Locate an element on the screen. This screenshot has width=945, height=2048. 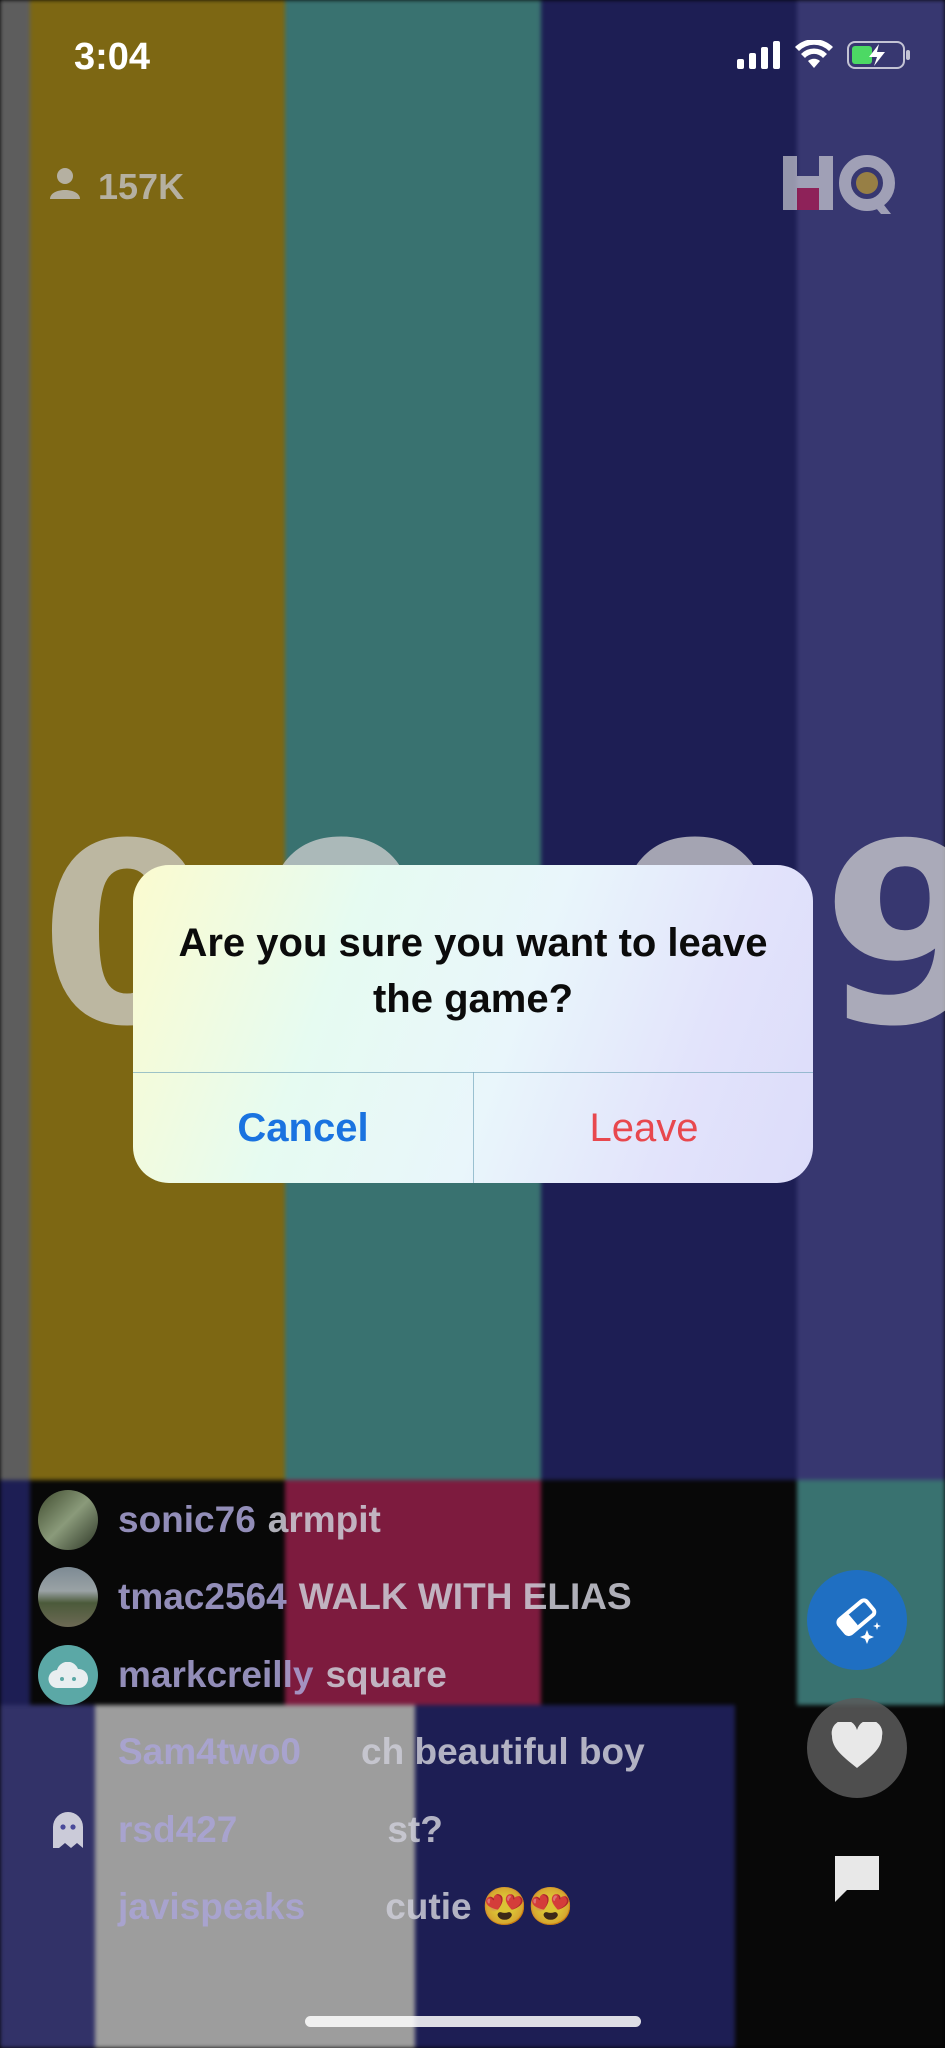
cancel-button: Cancel is located at coordinates (303, 1128).